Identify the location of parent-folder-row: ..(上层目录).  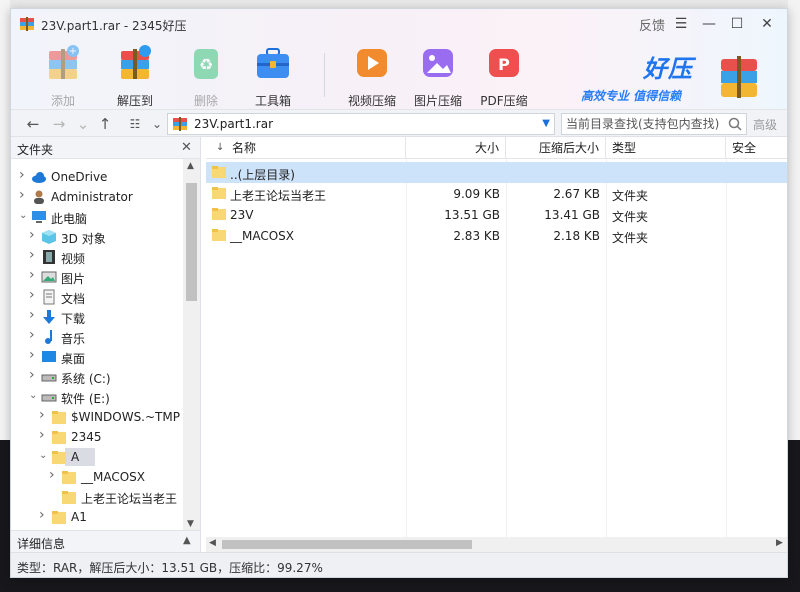
(496, 172).